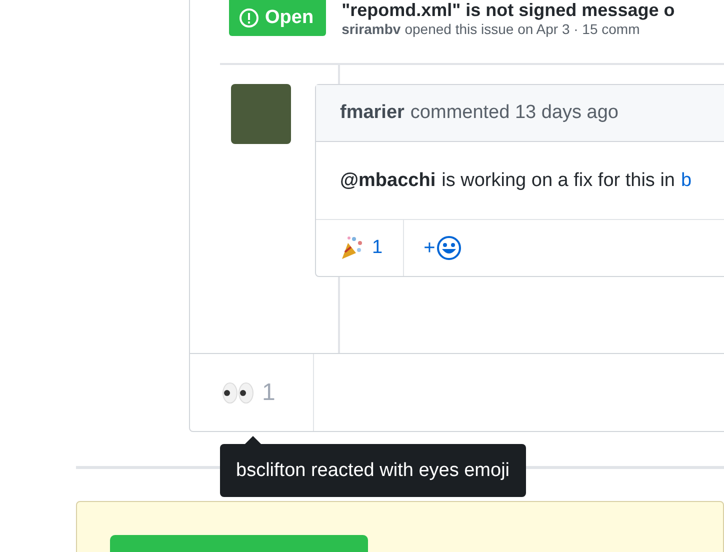 Image resolution: width=724 pixels, height=552 pixels. I want to click on issue-meta: opened this issue on Apr 3 · 15 comm, so click(522, 29).